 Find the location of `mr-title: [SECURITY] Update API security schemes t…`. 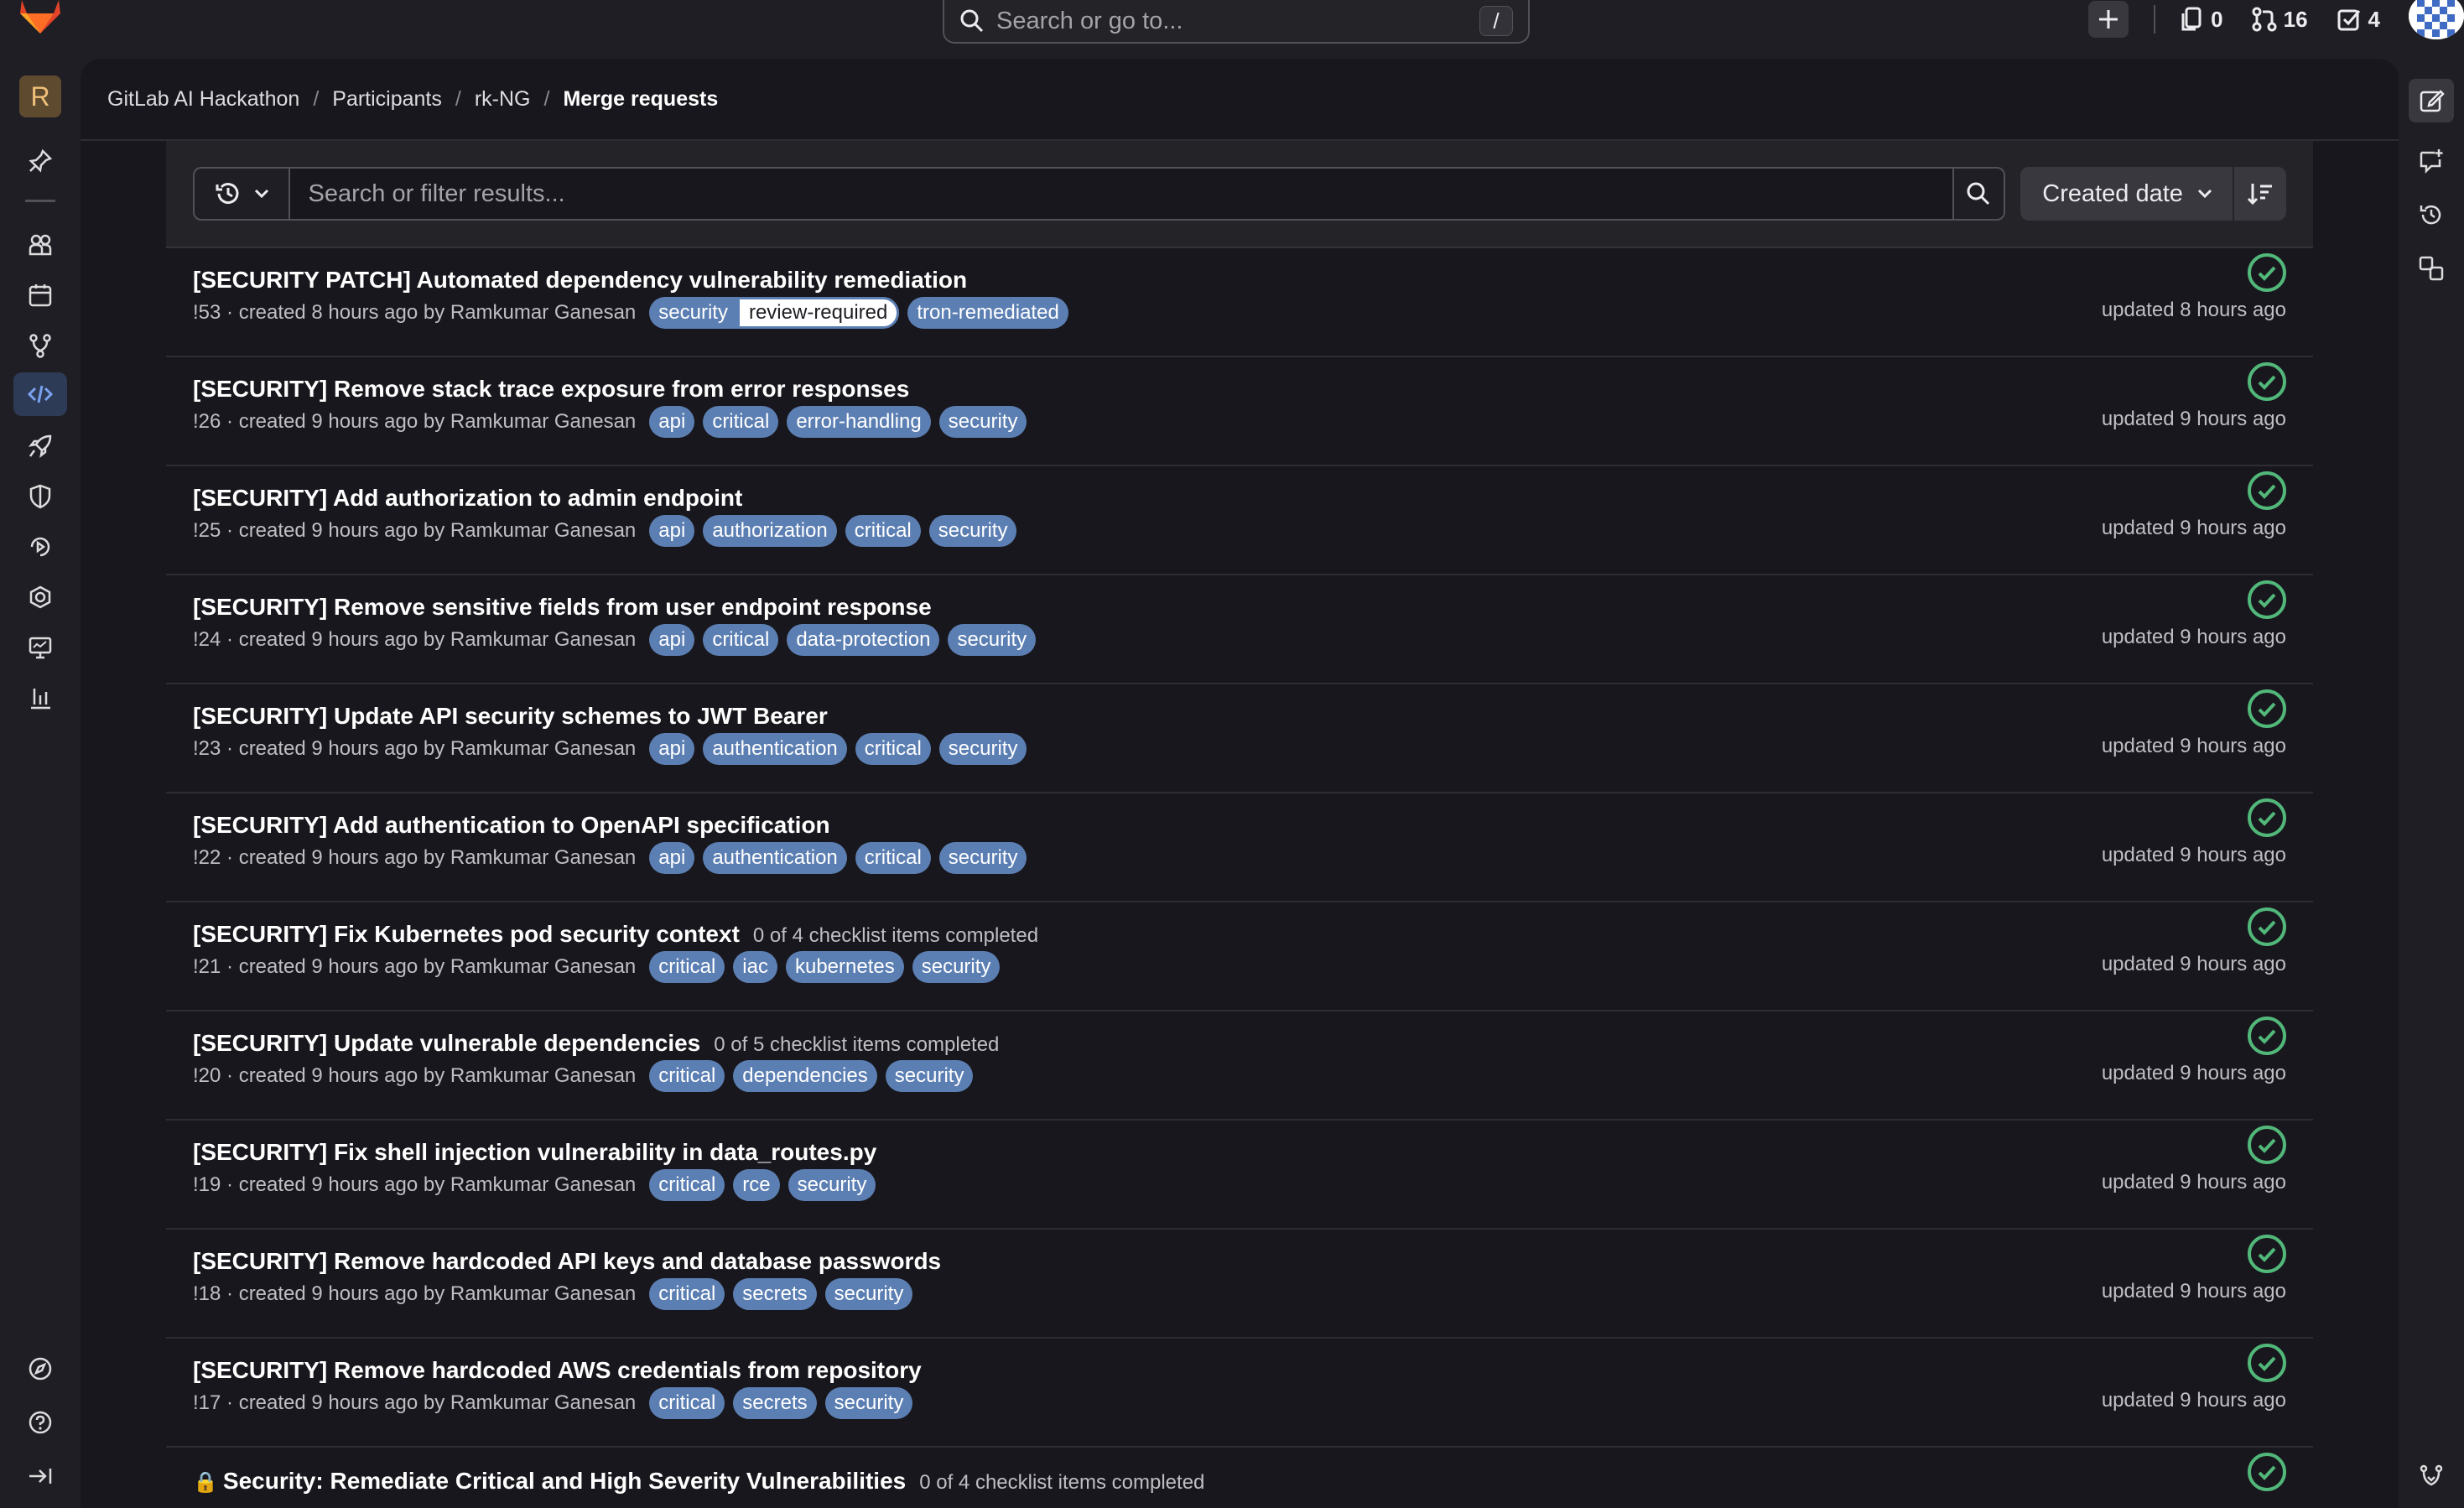

mr-title: [SECURITY] Update API security schemes t… is located at coordinates (510, 716).